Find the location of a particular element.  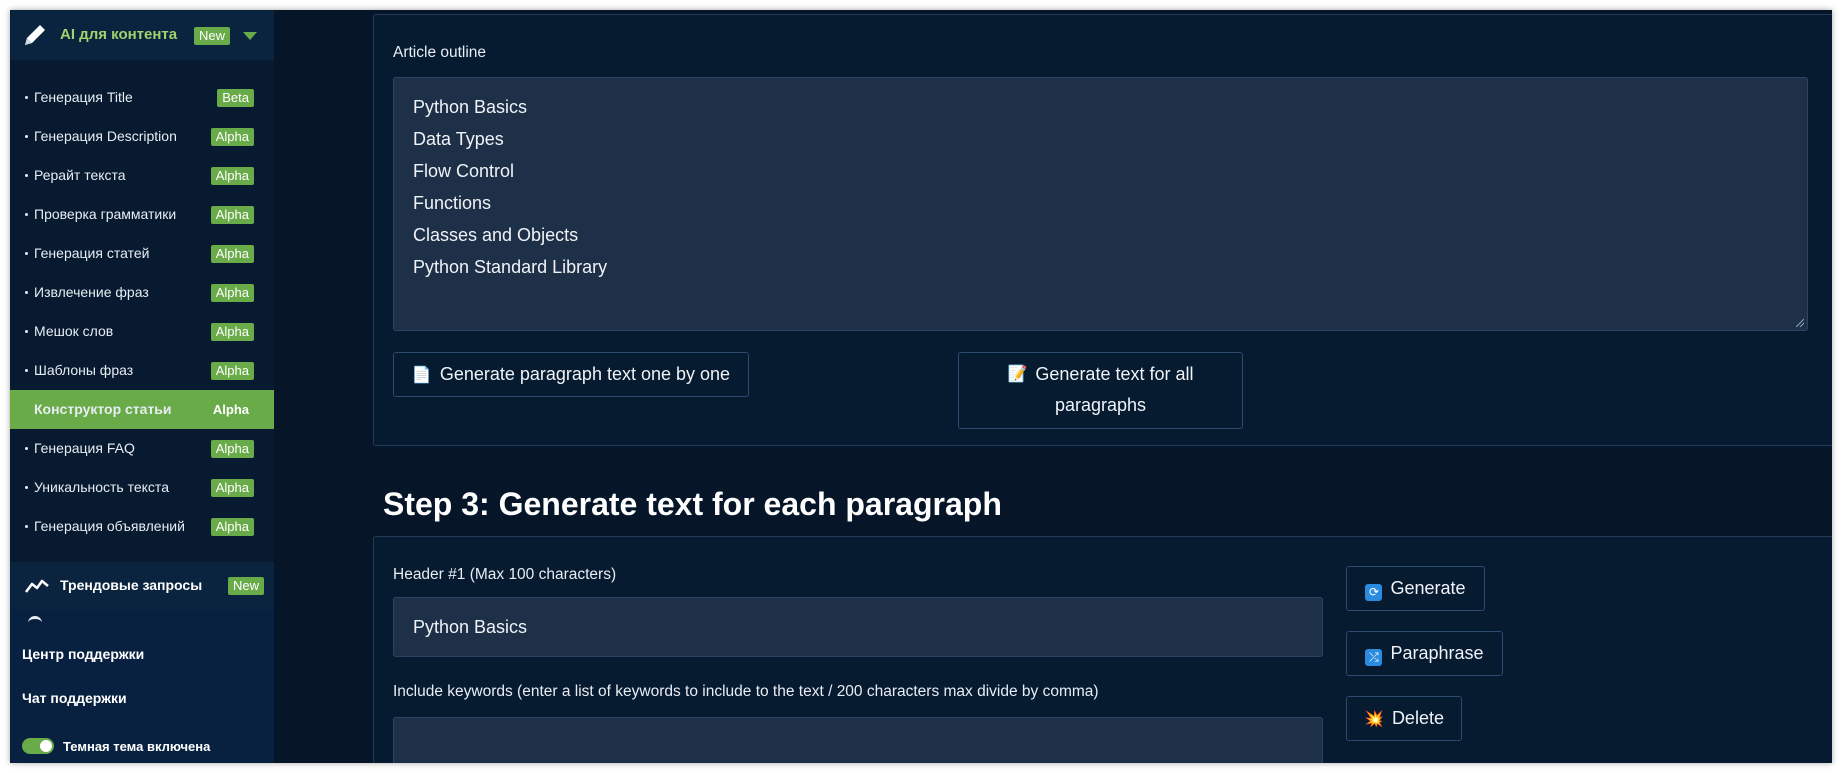

sidebar-item-grammar-check: Проверка грамматики Alpha is located at coordinates (142, 214).